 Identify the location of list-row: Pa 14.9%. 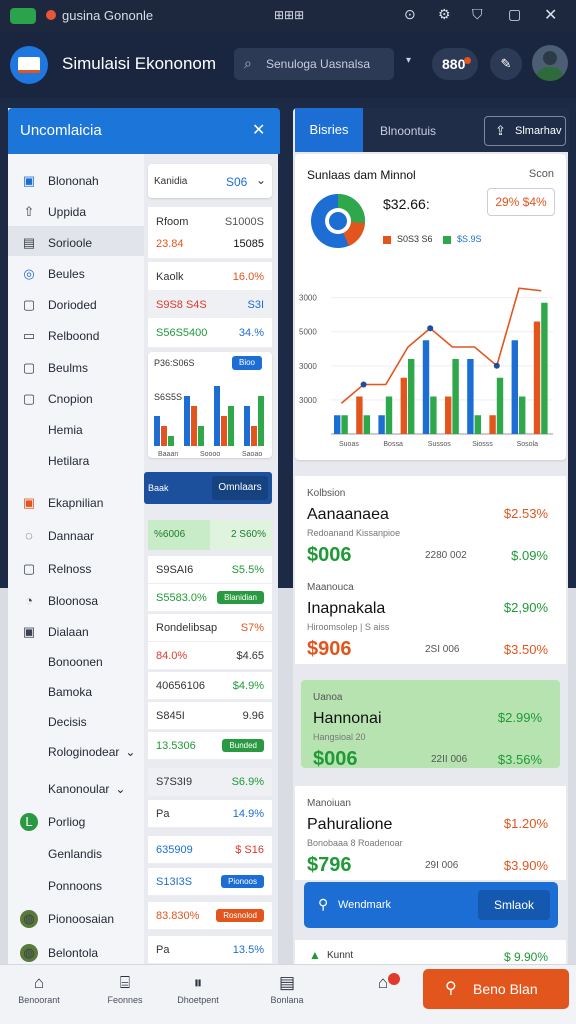
(210, 814).